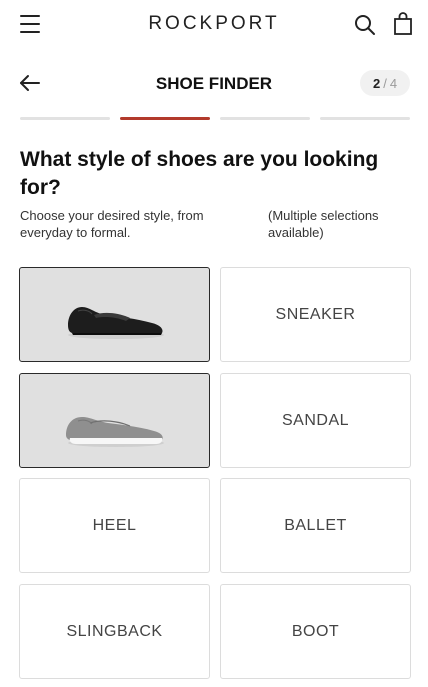  I want to click on option-label: BALLET, so click(315, 525).